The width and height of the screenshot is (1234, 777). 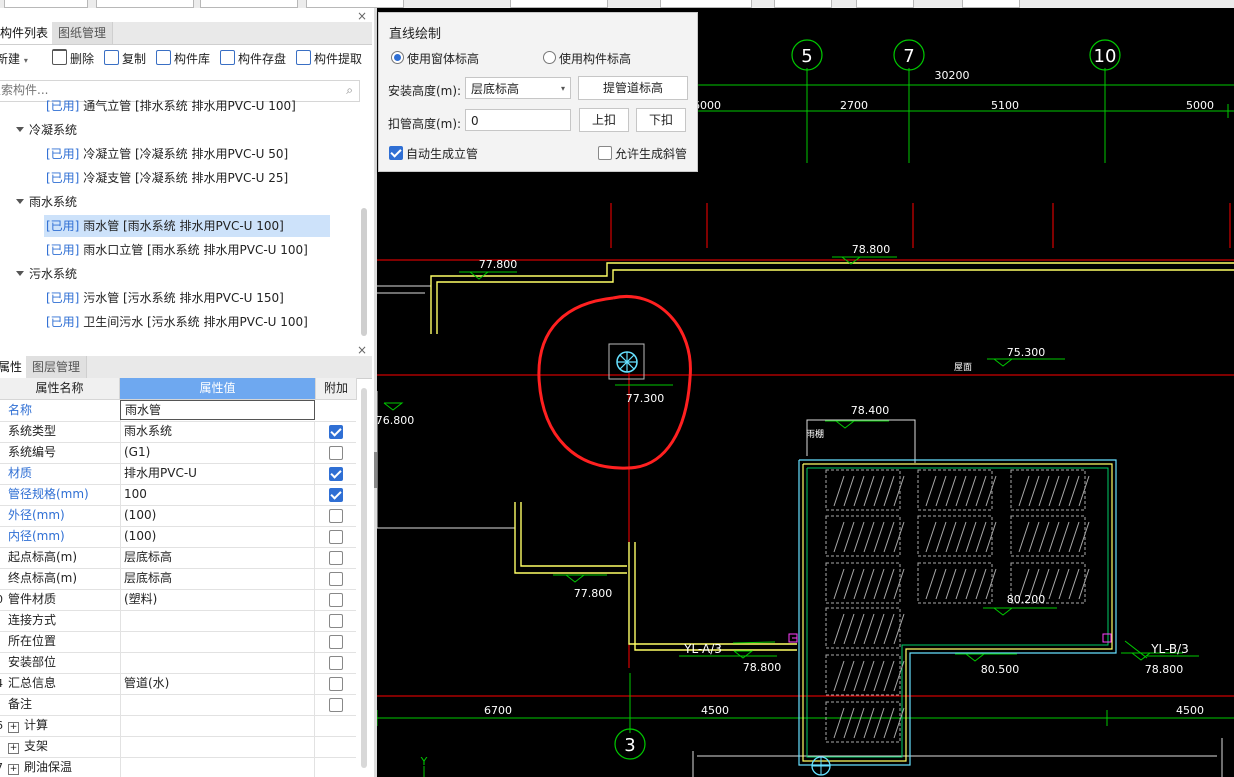 What do you see at coordinates (518, 88) in the screenshot?
I see `install-height-select: 层底标高 ▾` at bounding box center [518, 88].